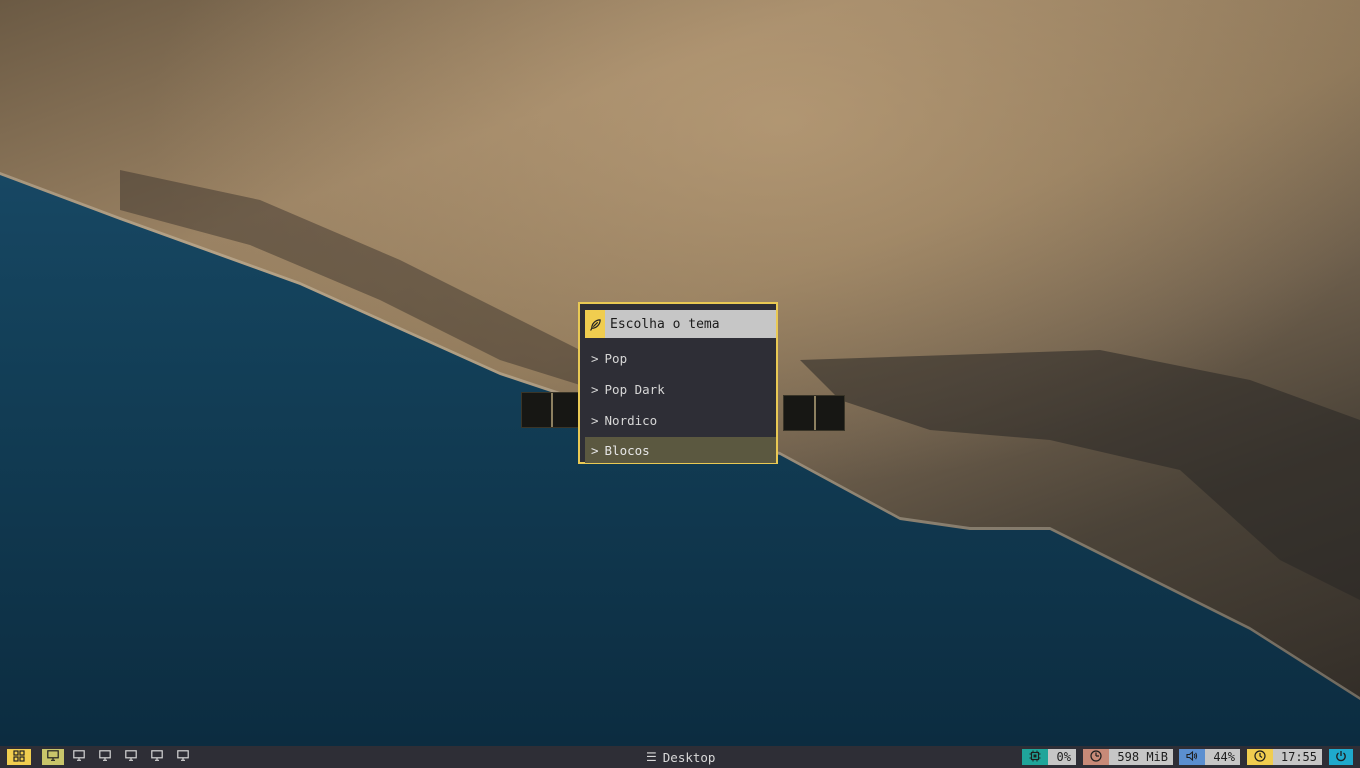 This screenshot has height=768, width=1360. Describe the element at coordinates (616, 358) in the screenshot. I see `theme-option-label: Pop` at that location.